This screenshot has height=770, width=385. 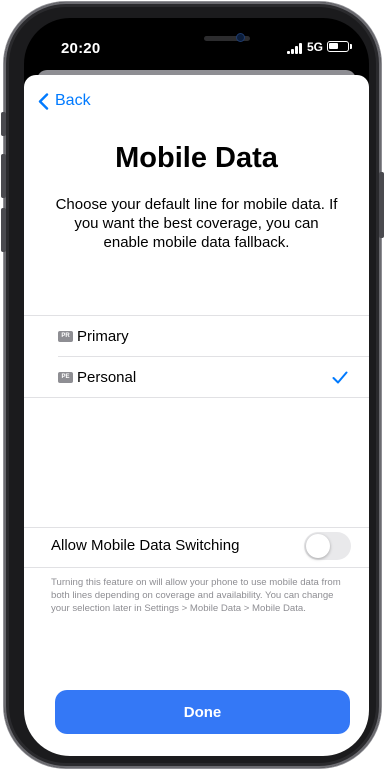 What do you see at coordinates (145, 545) in the screenshot?
I see `mobile-data-switching-label: Allow Mobile Data Switching` at bounding box center [145, 545].